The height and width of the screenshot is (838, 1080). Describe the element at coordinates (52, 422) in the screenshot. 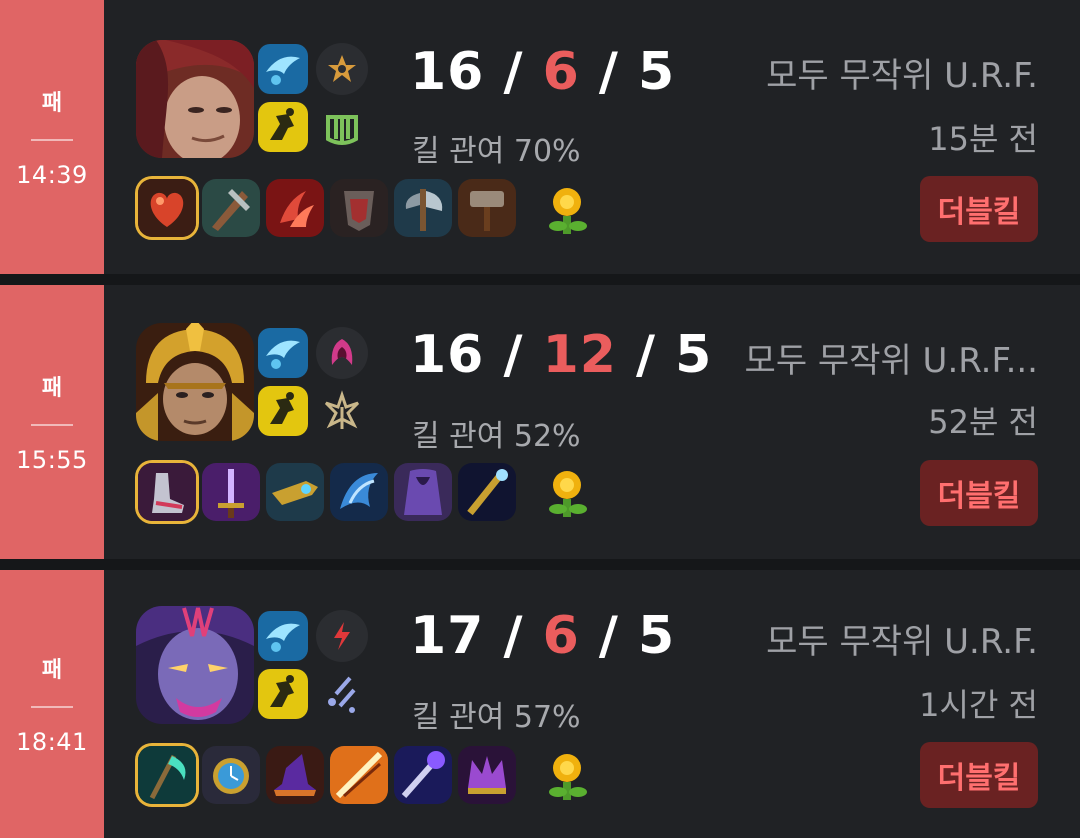

I see `result-bar: 패 15:55` at that location.